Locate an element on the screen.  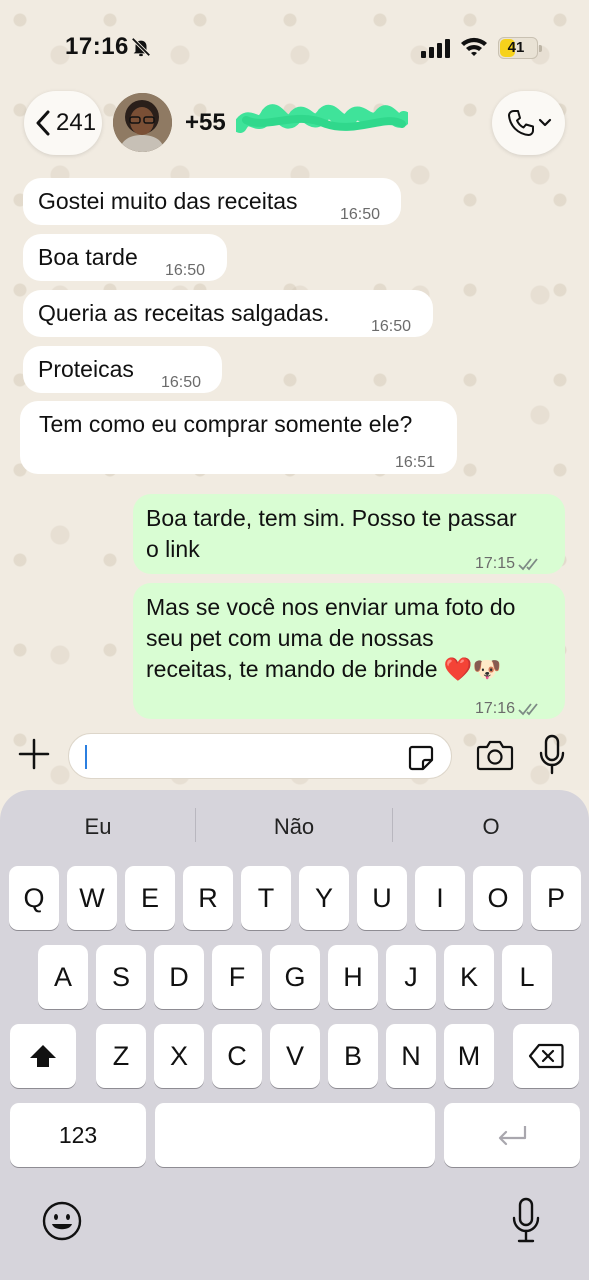
message-text-line: Boa tarde, tem sim. Posso te passar is located at coordinates (331, 518).